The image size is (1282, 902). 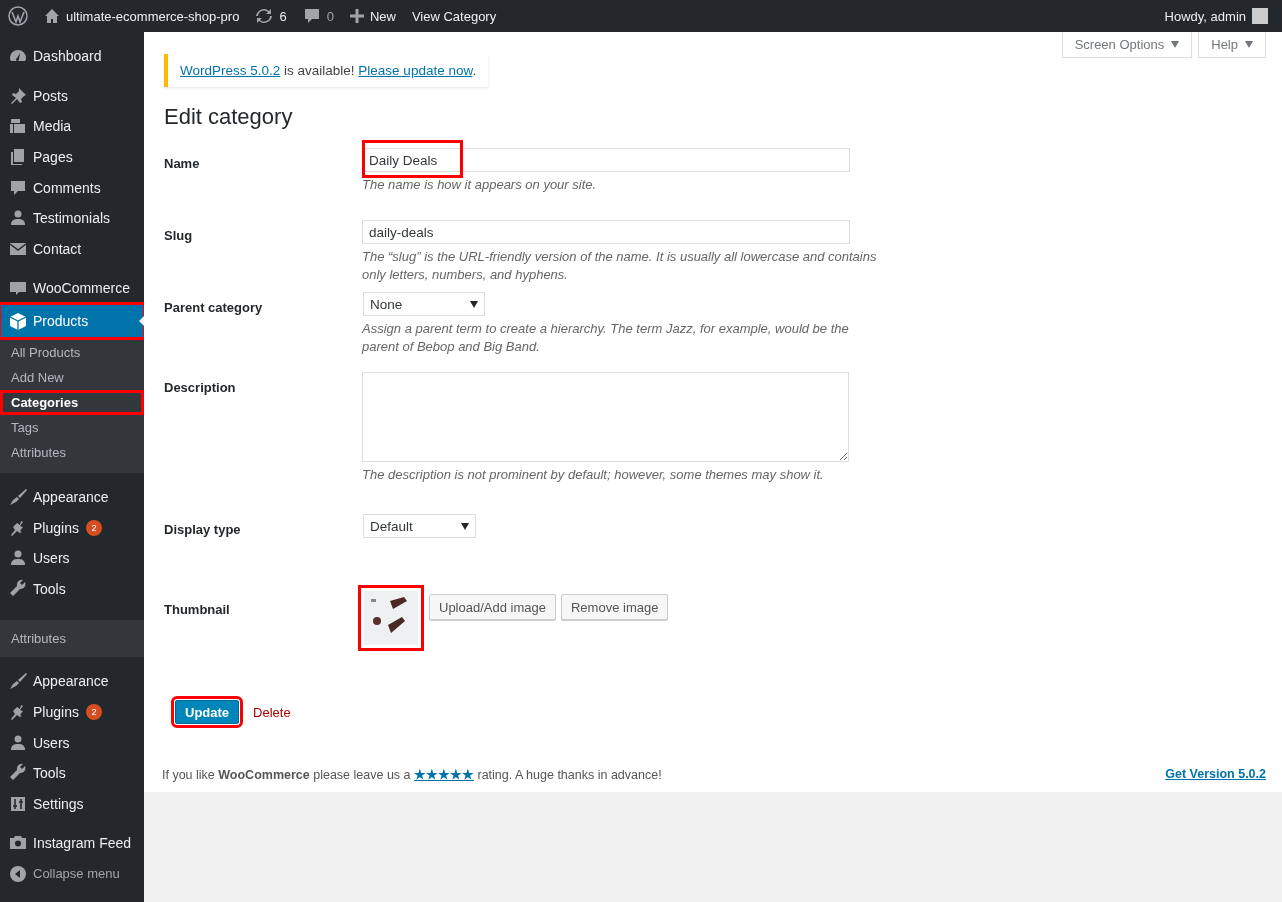 What do you see at coordinates (72, 352) in the screenshot?
I see `submenu-item: All Products` at bounding box center [72, 352].